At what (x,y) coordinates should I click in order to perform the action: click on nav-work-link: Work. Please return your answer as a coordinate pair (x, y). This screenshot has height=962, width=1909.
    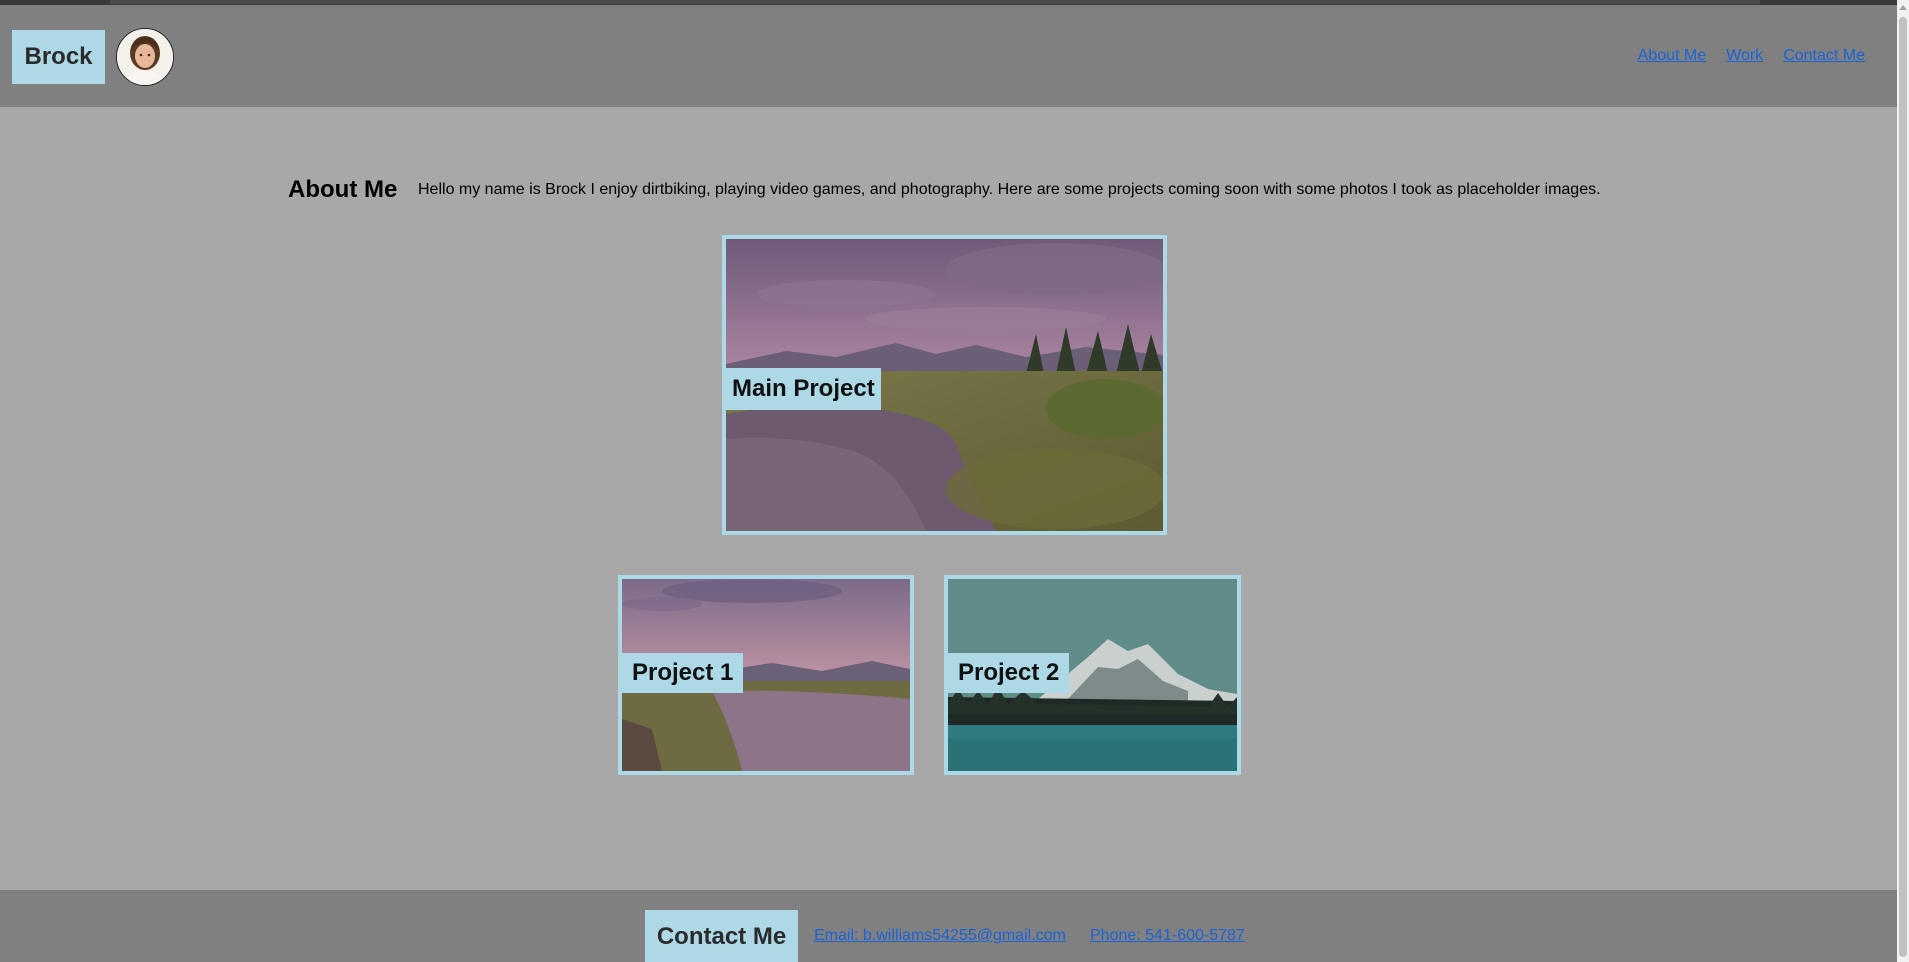
    Looking at the image, I should click on (1744, 56).